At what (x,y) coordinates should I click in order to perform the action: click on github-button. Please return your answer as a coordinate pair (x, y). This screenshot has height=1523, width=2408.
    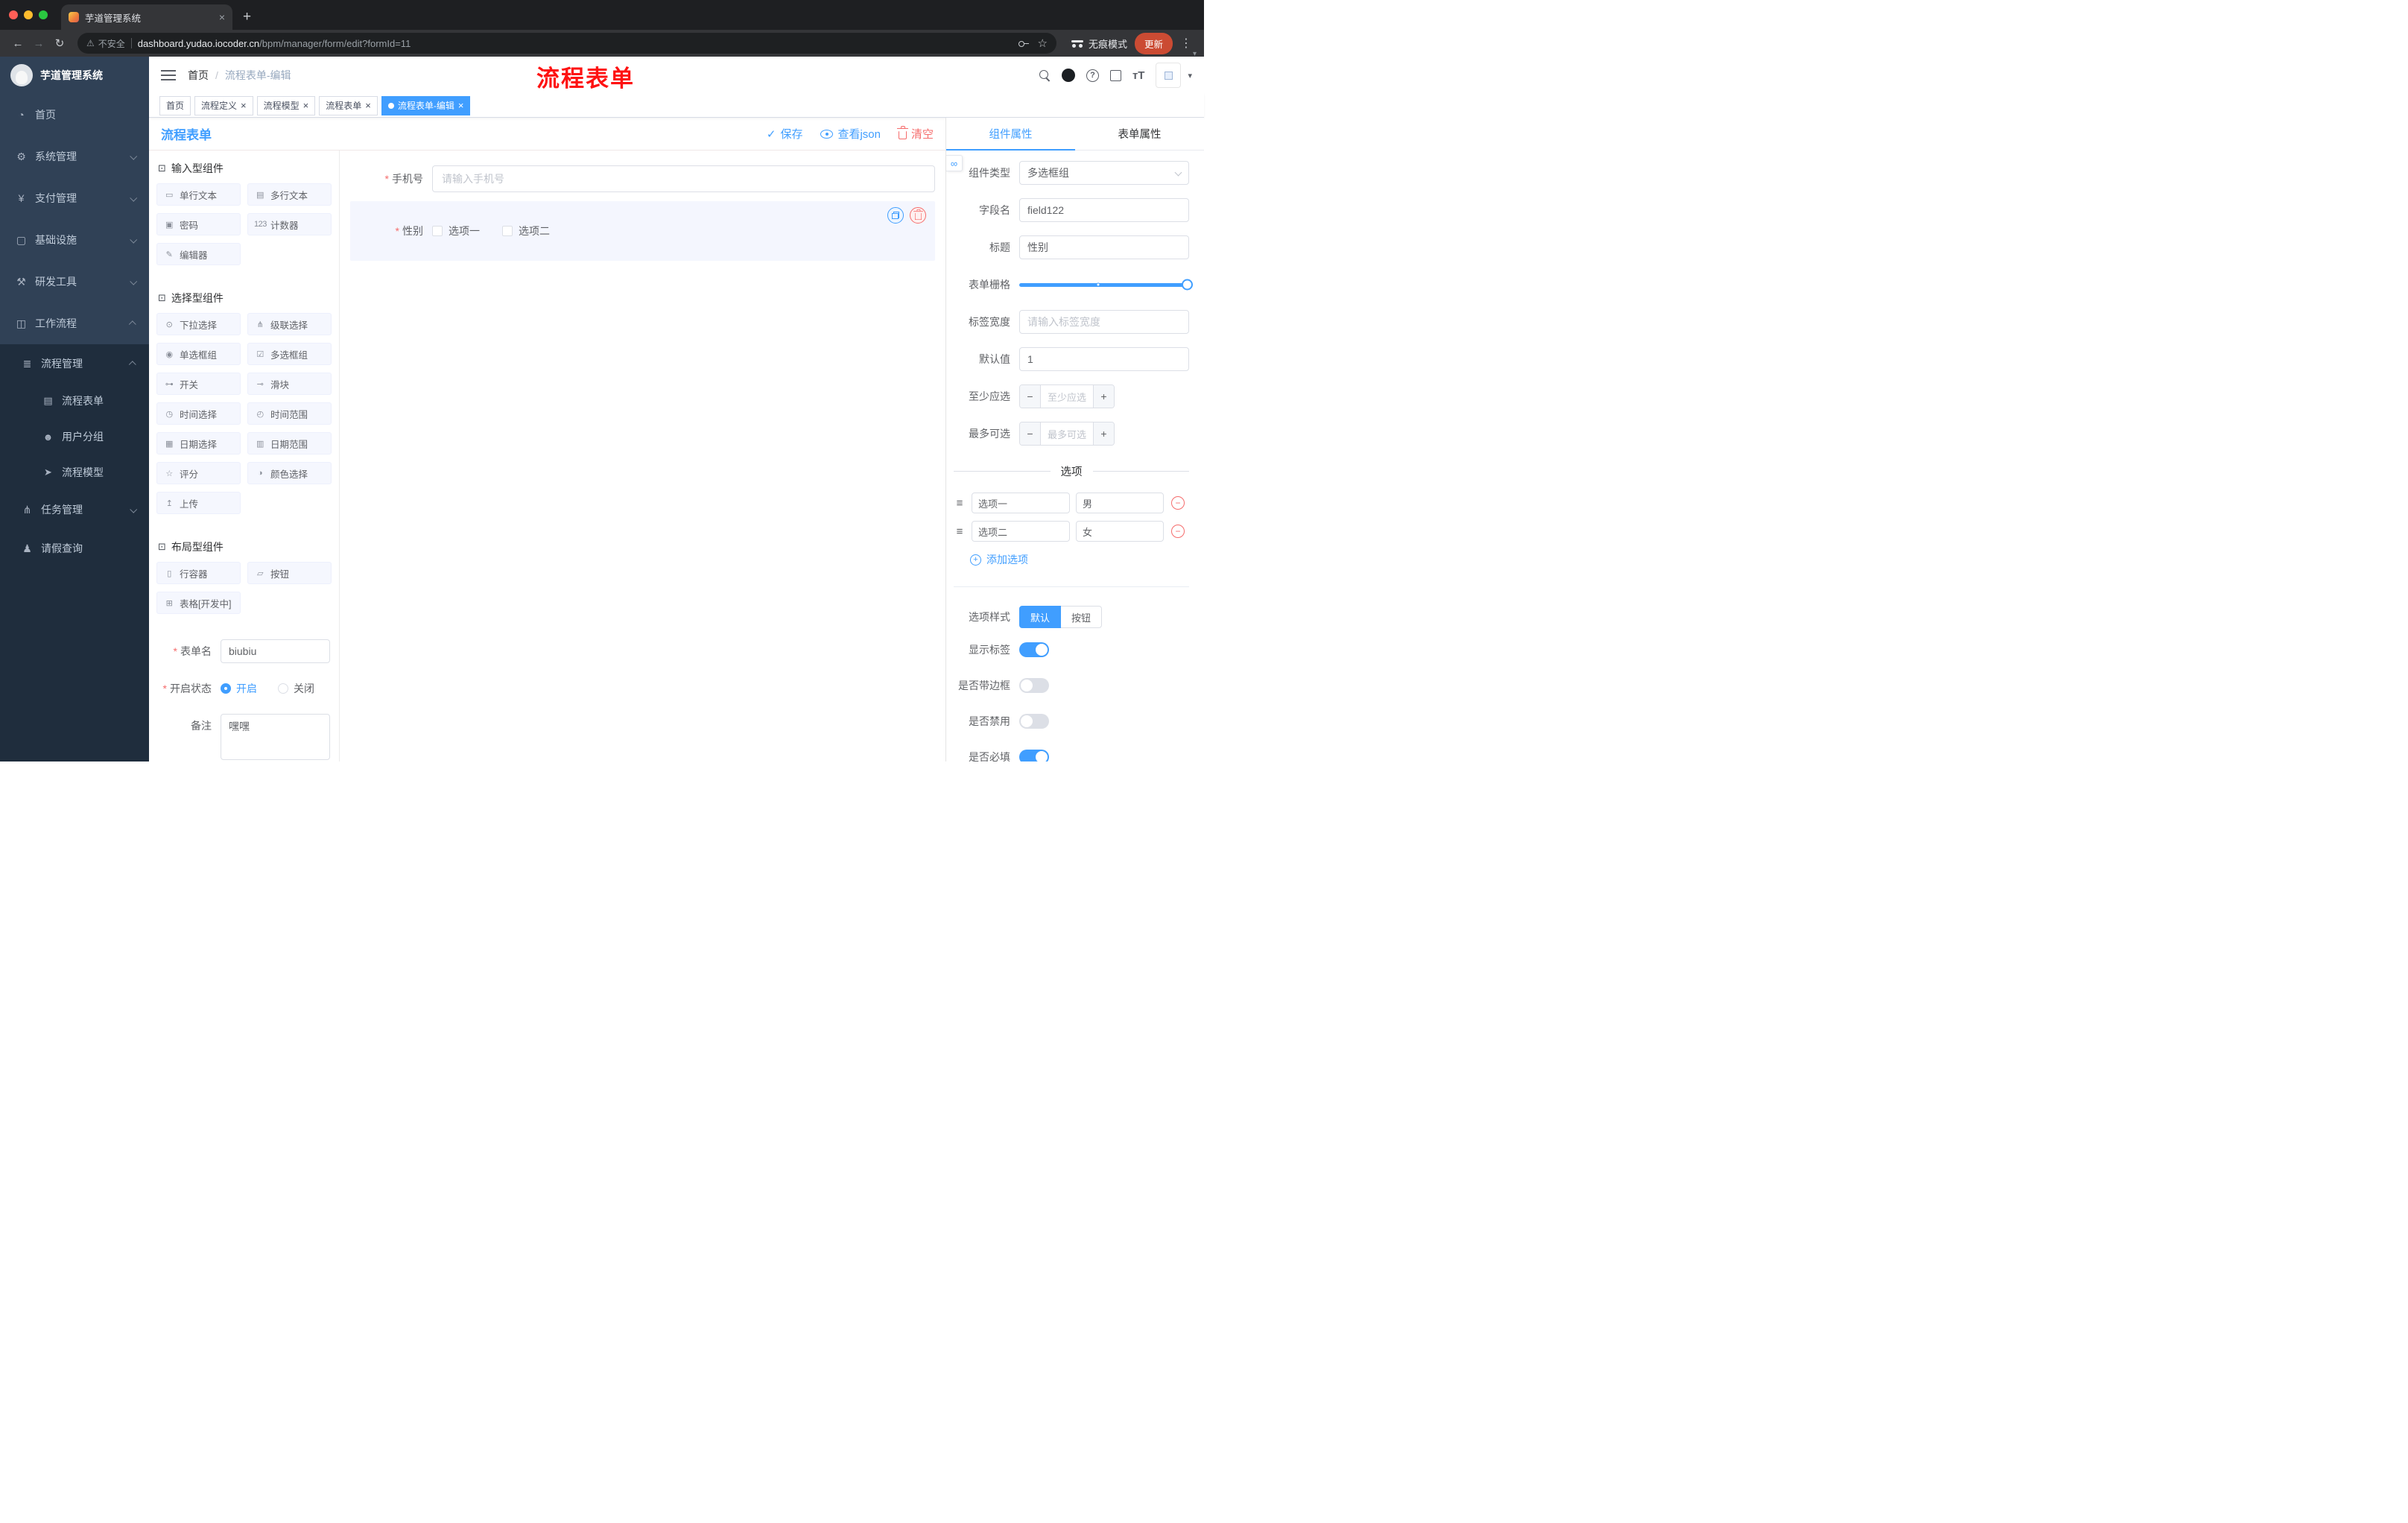
    Looking at the image, I should click on (1068, 76).